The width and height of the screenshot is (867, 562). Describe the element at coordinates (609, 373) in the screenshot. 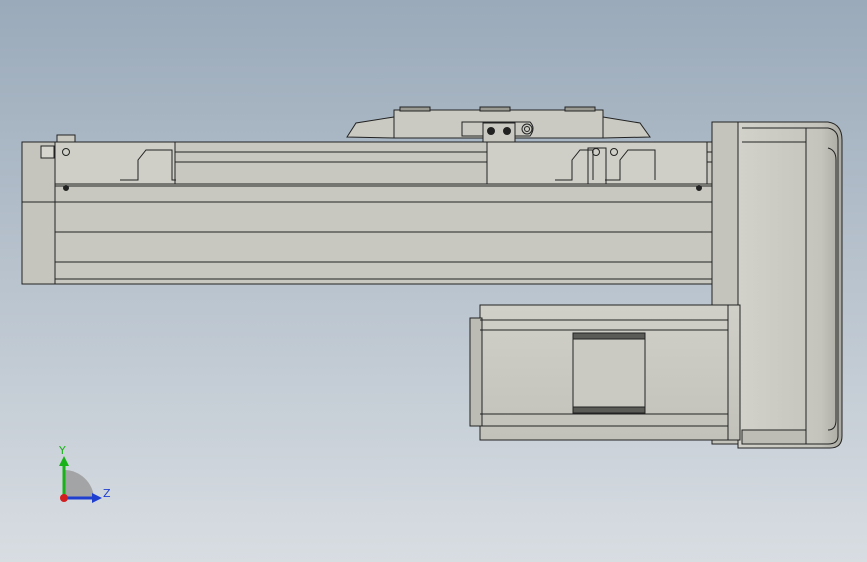

I see `motor-label-area` at that location.